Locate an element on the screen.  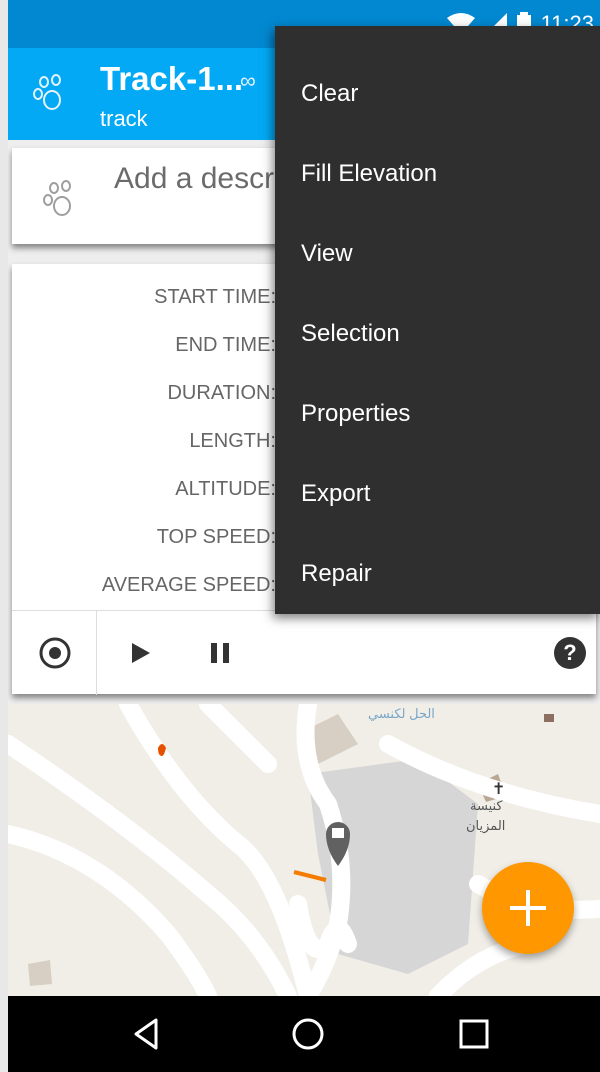
map-label-church: كنيسة is located at coordinates (486, 805).